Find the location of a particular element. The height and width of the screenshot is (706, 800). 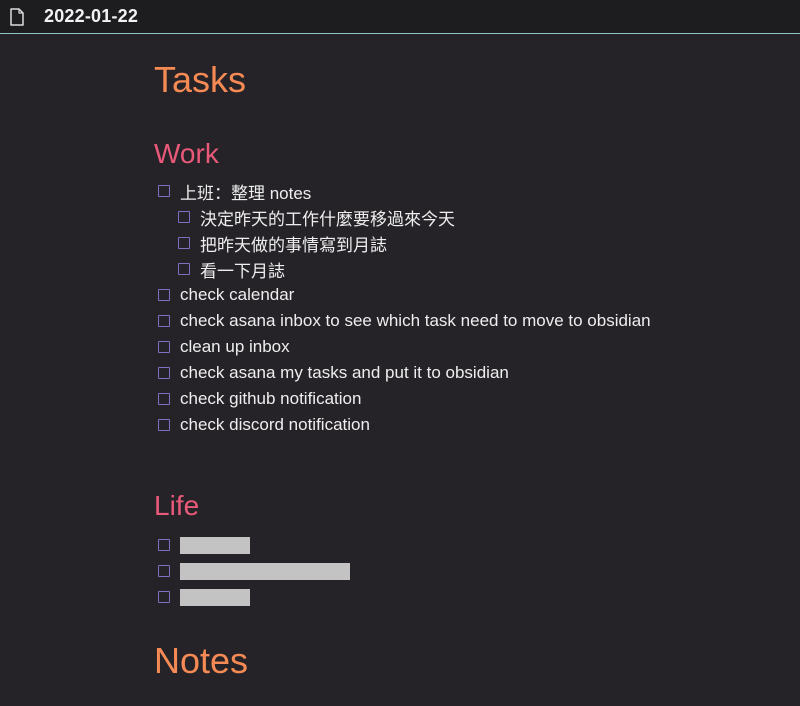

subtask-item: 決定昨天的工作什麼要移過來今天 is located at coordinates (316, 217).